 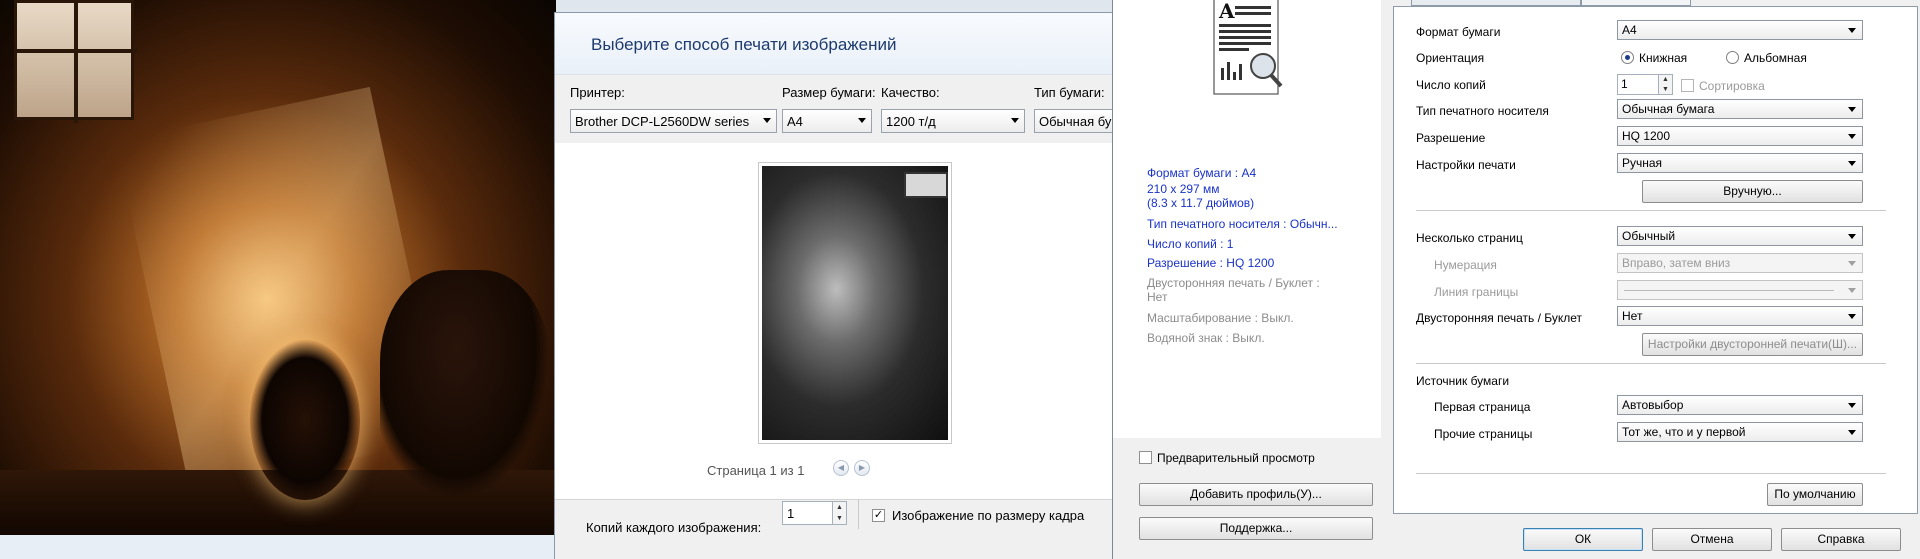 What do you see at coordinates (1226, 11) in the screenshot?
I see `svg-text: A` at bounding box center [1226, 11].